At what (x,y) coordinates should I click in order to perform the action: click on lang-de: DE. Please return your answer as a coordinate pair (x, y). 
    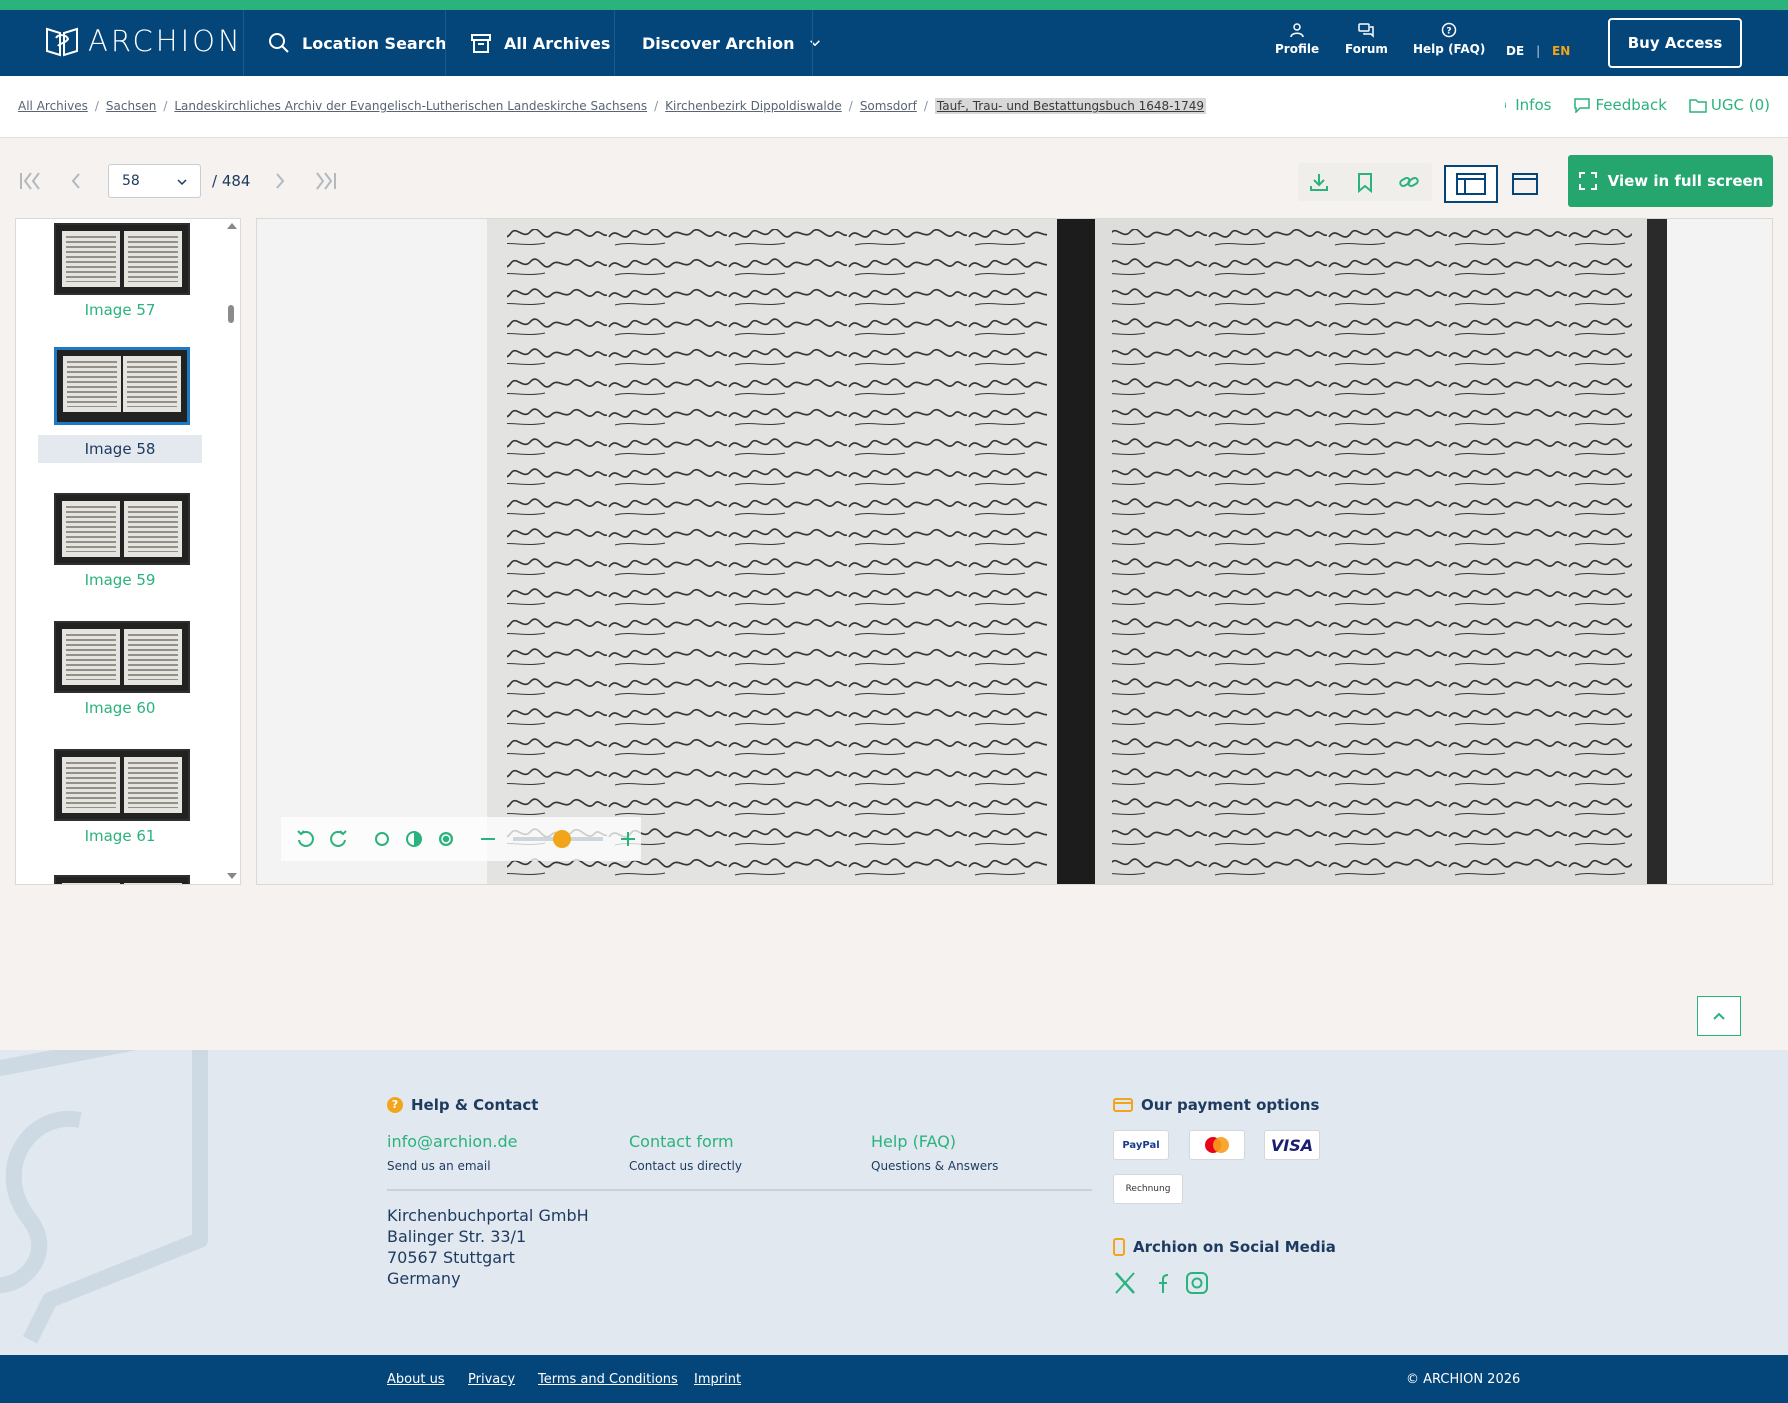
    Looking at the image, I should click on (1515, 51).